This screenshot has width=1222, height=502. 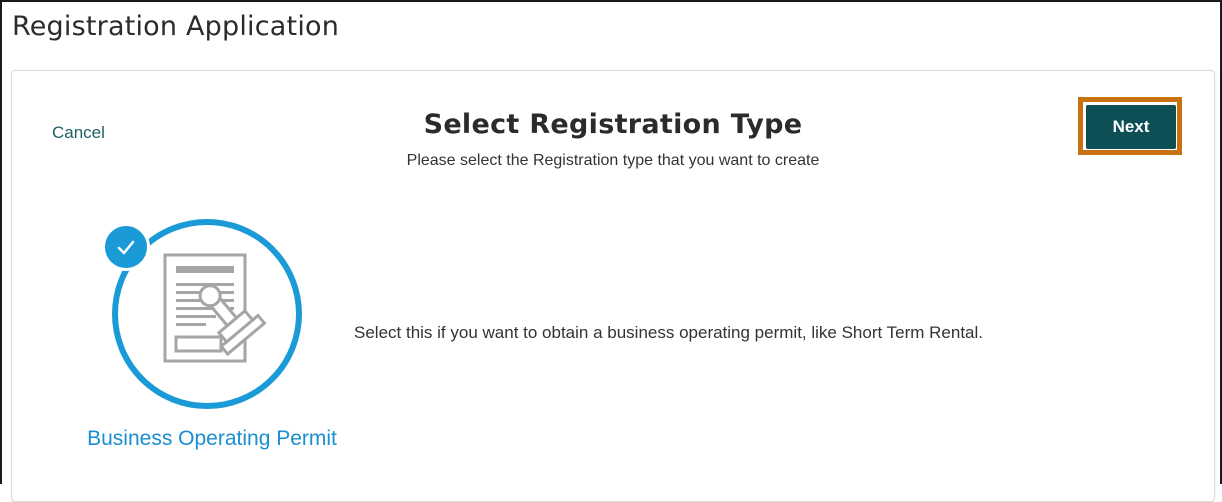 I want to click on registration-option-business-operating-permit: Business Operating Permit, so click(x=212, y=336).